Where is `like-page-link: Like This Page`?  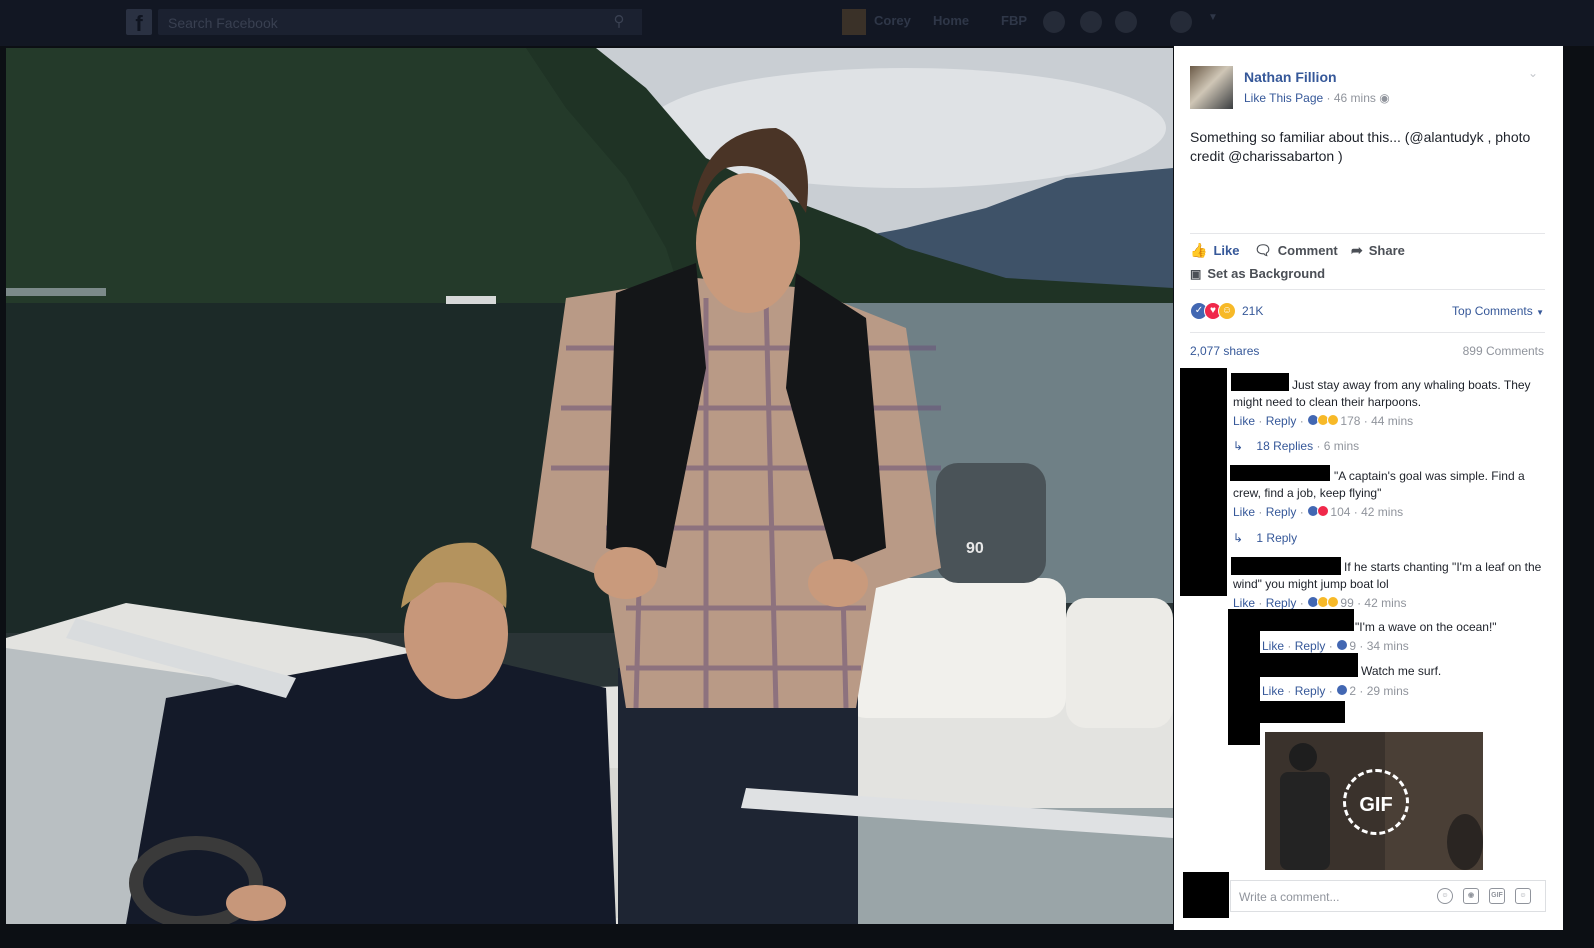
like-page-link: Like This Page is located at coordinates (1283, 98).